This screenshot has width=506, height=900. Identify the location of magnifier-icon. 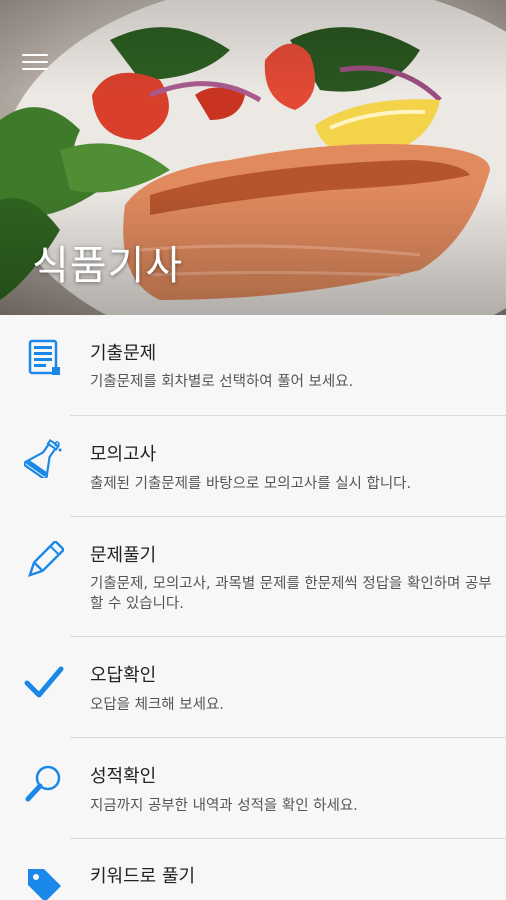
(43, 783).